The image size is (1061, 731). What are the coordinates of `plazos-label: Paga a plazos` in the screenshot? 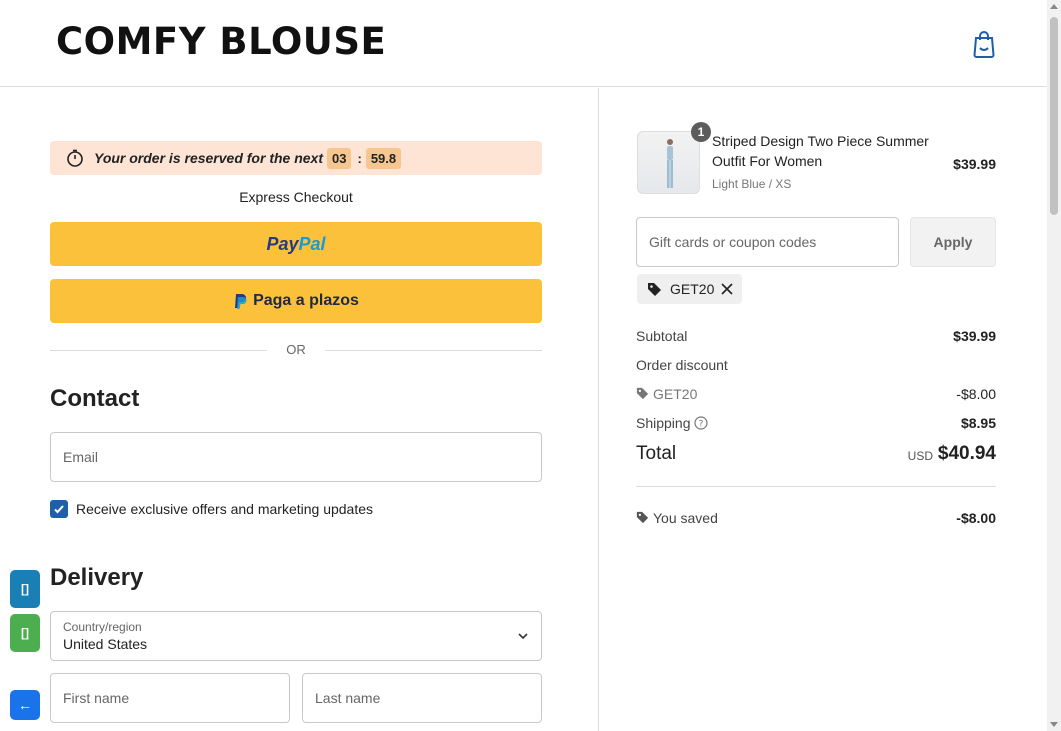 It's located at (306, 300).